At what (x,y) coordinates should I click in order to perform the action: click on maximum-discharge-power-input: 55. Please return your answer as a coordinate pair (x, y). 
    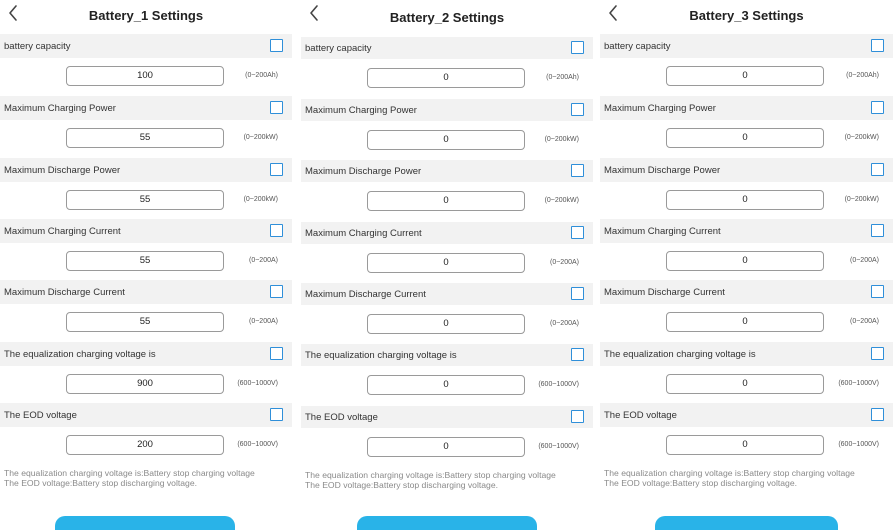
    Looking at the image, I should click on (145, 200).